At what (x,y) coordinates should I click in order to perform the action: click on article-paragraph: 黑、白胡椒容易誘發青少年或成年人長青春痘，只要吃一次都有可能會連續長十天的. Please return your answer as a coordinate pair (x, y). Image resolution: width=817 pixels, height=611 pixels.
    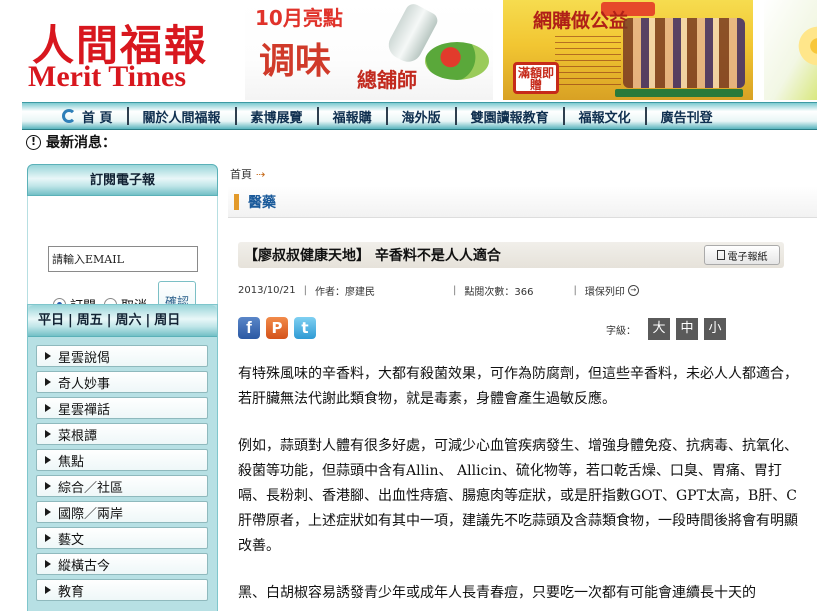
    Looking at the image, I should click on (497, 593).